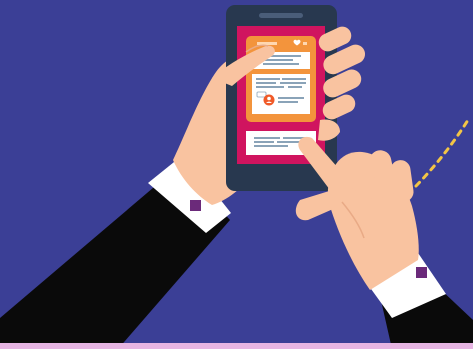  What do you see at coordinates (236, 346) in the screenshot?
I see `bottom-strip` at bounding box center [236, 346].